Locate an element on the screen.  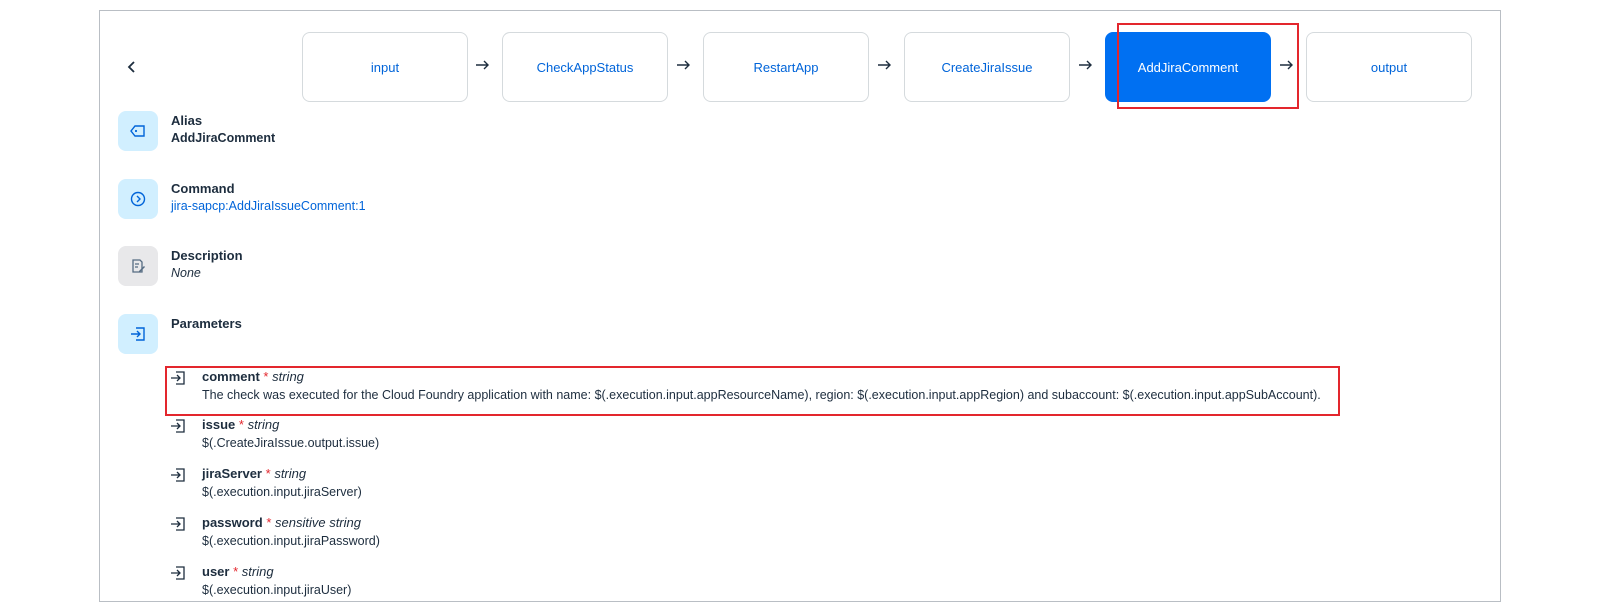
param-name: issue is located at coordinates (219, 424).